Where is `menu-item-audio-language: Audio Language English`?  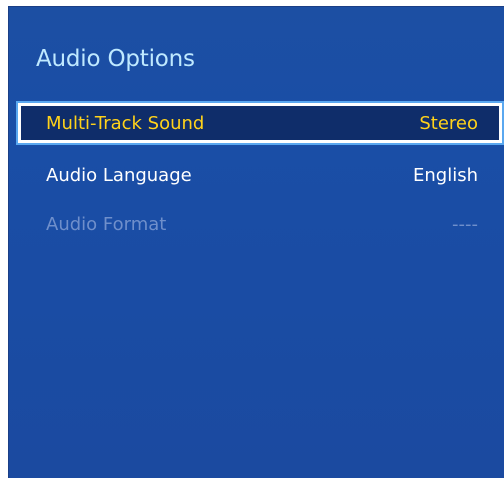
menu-item-audio-language: Audio Language English is located at coordinates (260, 175).